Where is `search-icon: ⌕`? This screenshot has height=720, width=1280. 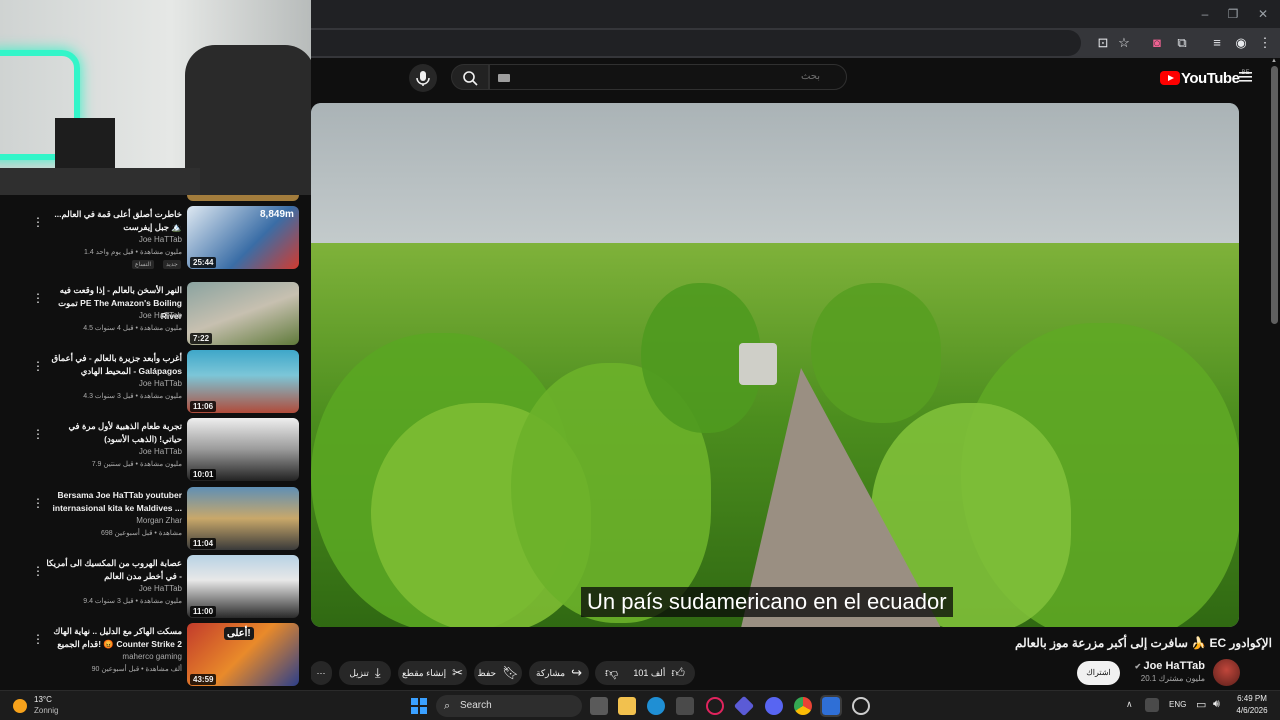
search-icon: ⌕ is located at coordinates (447, 706).